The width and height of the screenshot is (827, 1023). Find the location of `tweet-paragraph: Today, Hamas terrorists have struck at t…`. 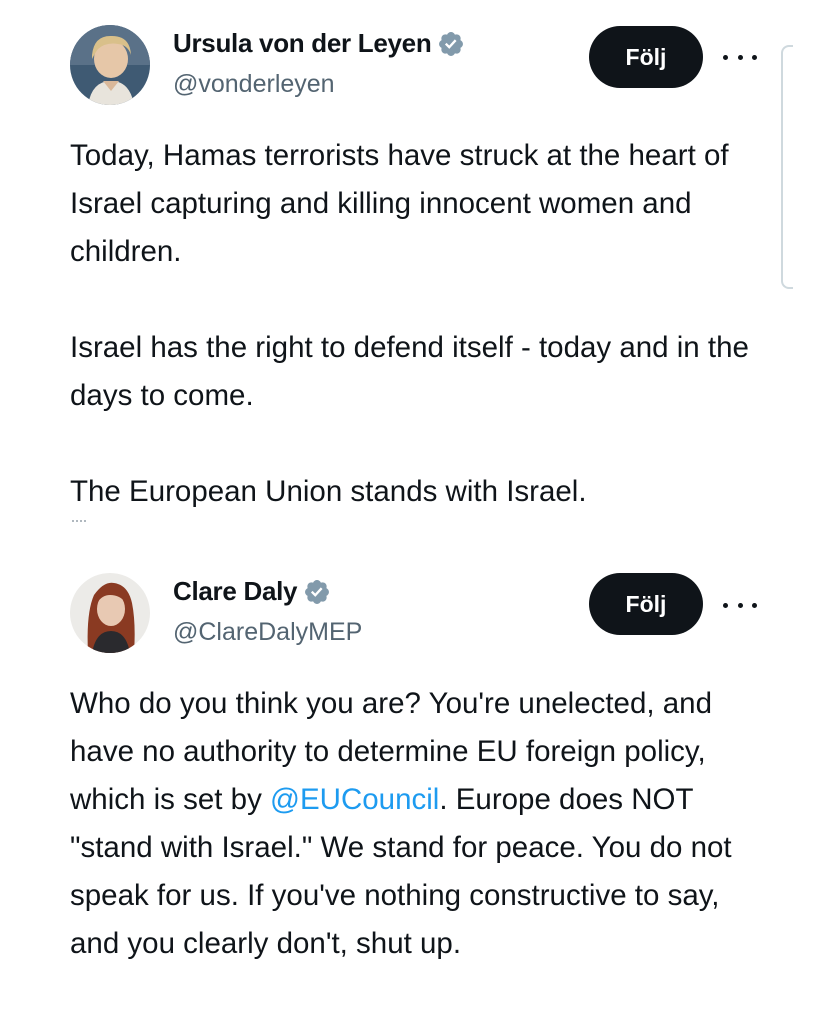

tweet-paragraph: Today, Hamas terrorists have struck at t… is located at coordinates (399, 203).